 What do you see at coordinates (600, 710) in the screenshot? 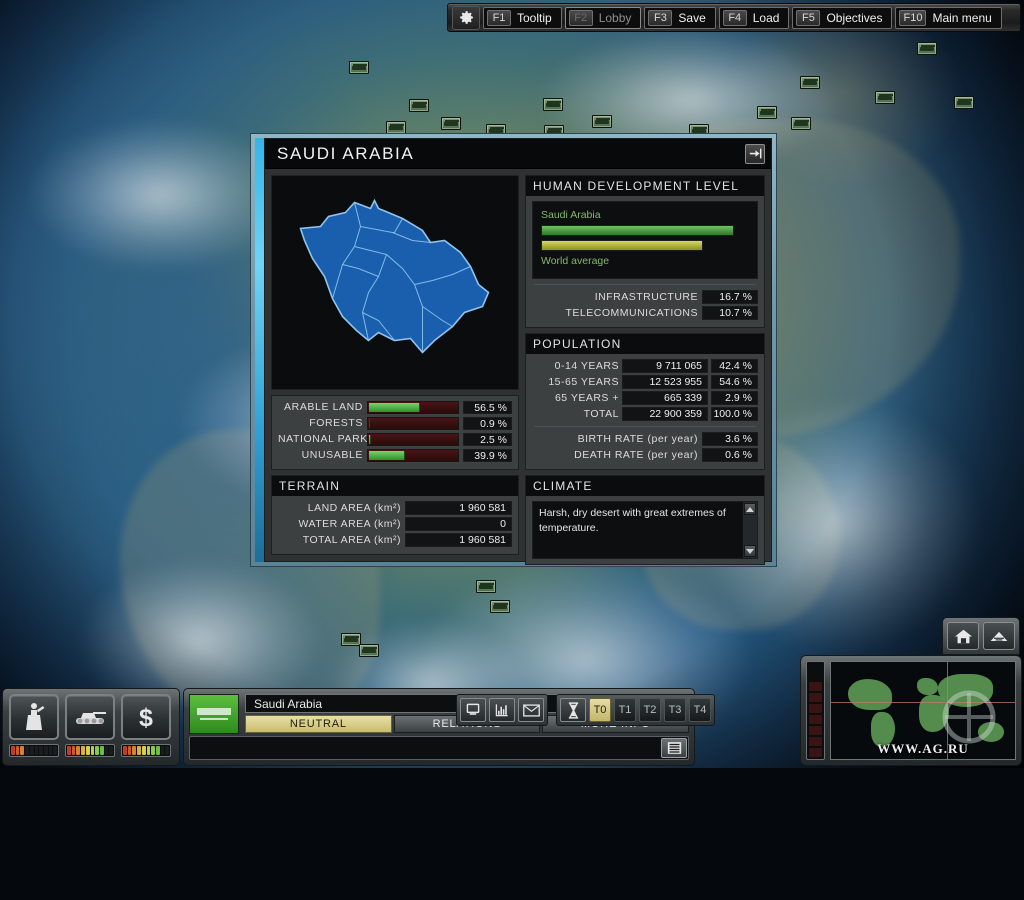
I see `speed-button-t0: T0` at bounding box center [600, 710].